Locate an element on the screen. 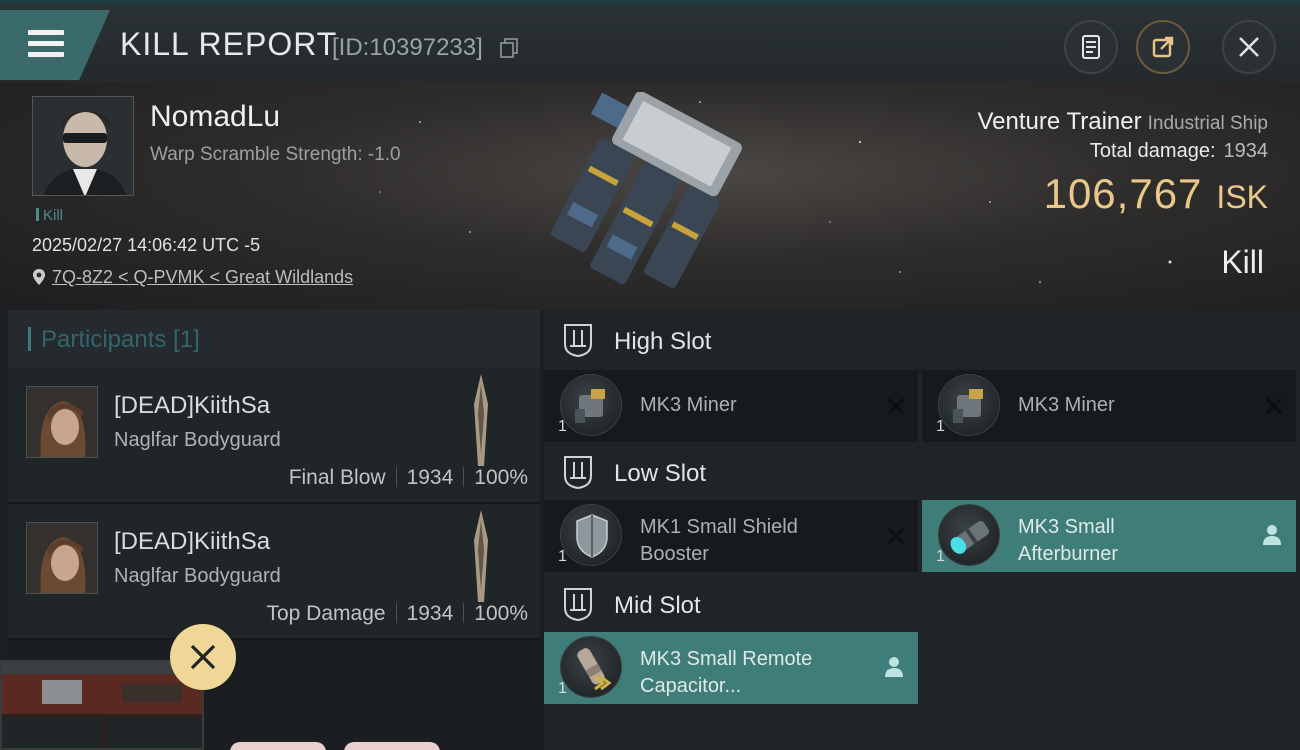 This screenshot has height=750, width=1300. mid-slot-header: Mid Slot is located at coordinates (922, 605).